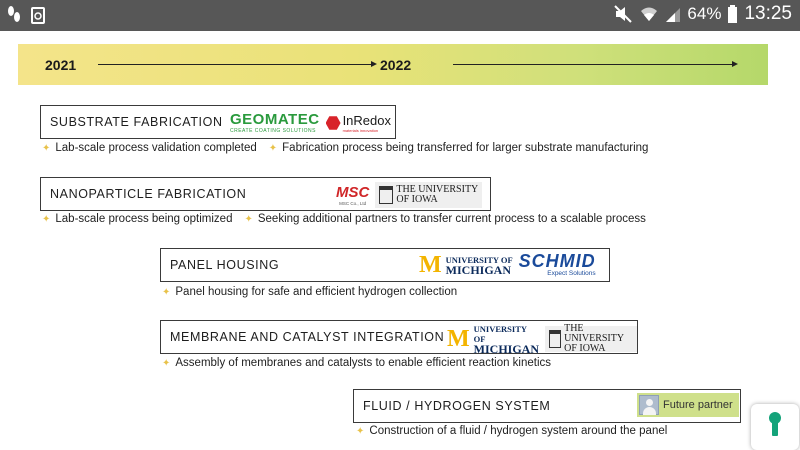  Describe the element at coordinates (571, 273) in the screenshot. I see `schmid-logo-tagline: Expect Solutions` at that location.